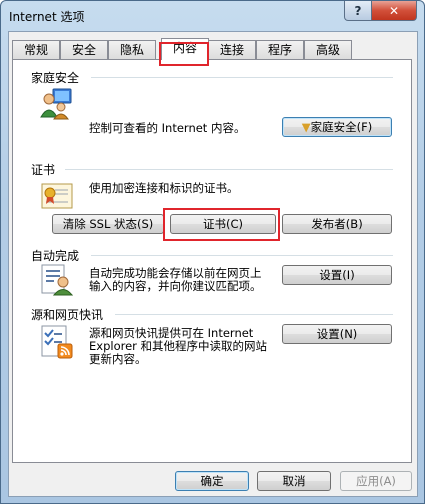 Image resolution: width=425 pixels, height=504 pixels. Describe the element at coordinates (328, 49) in the screenshot. I see `tab-advanced: 高级` at that location.